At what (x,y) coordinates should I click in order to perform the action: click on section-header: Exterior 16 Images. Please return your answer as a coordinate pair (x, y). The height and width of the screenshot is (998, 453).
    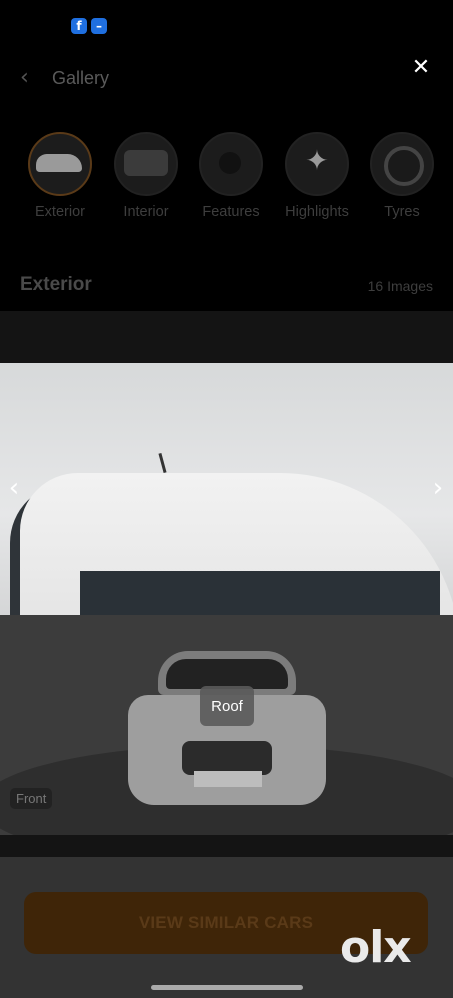
    Looking at the image, I should click on (226, 287).